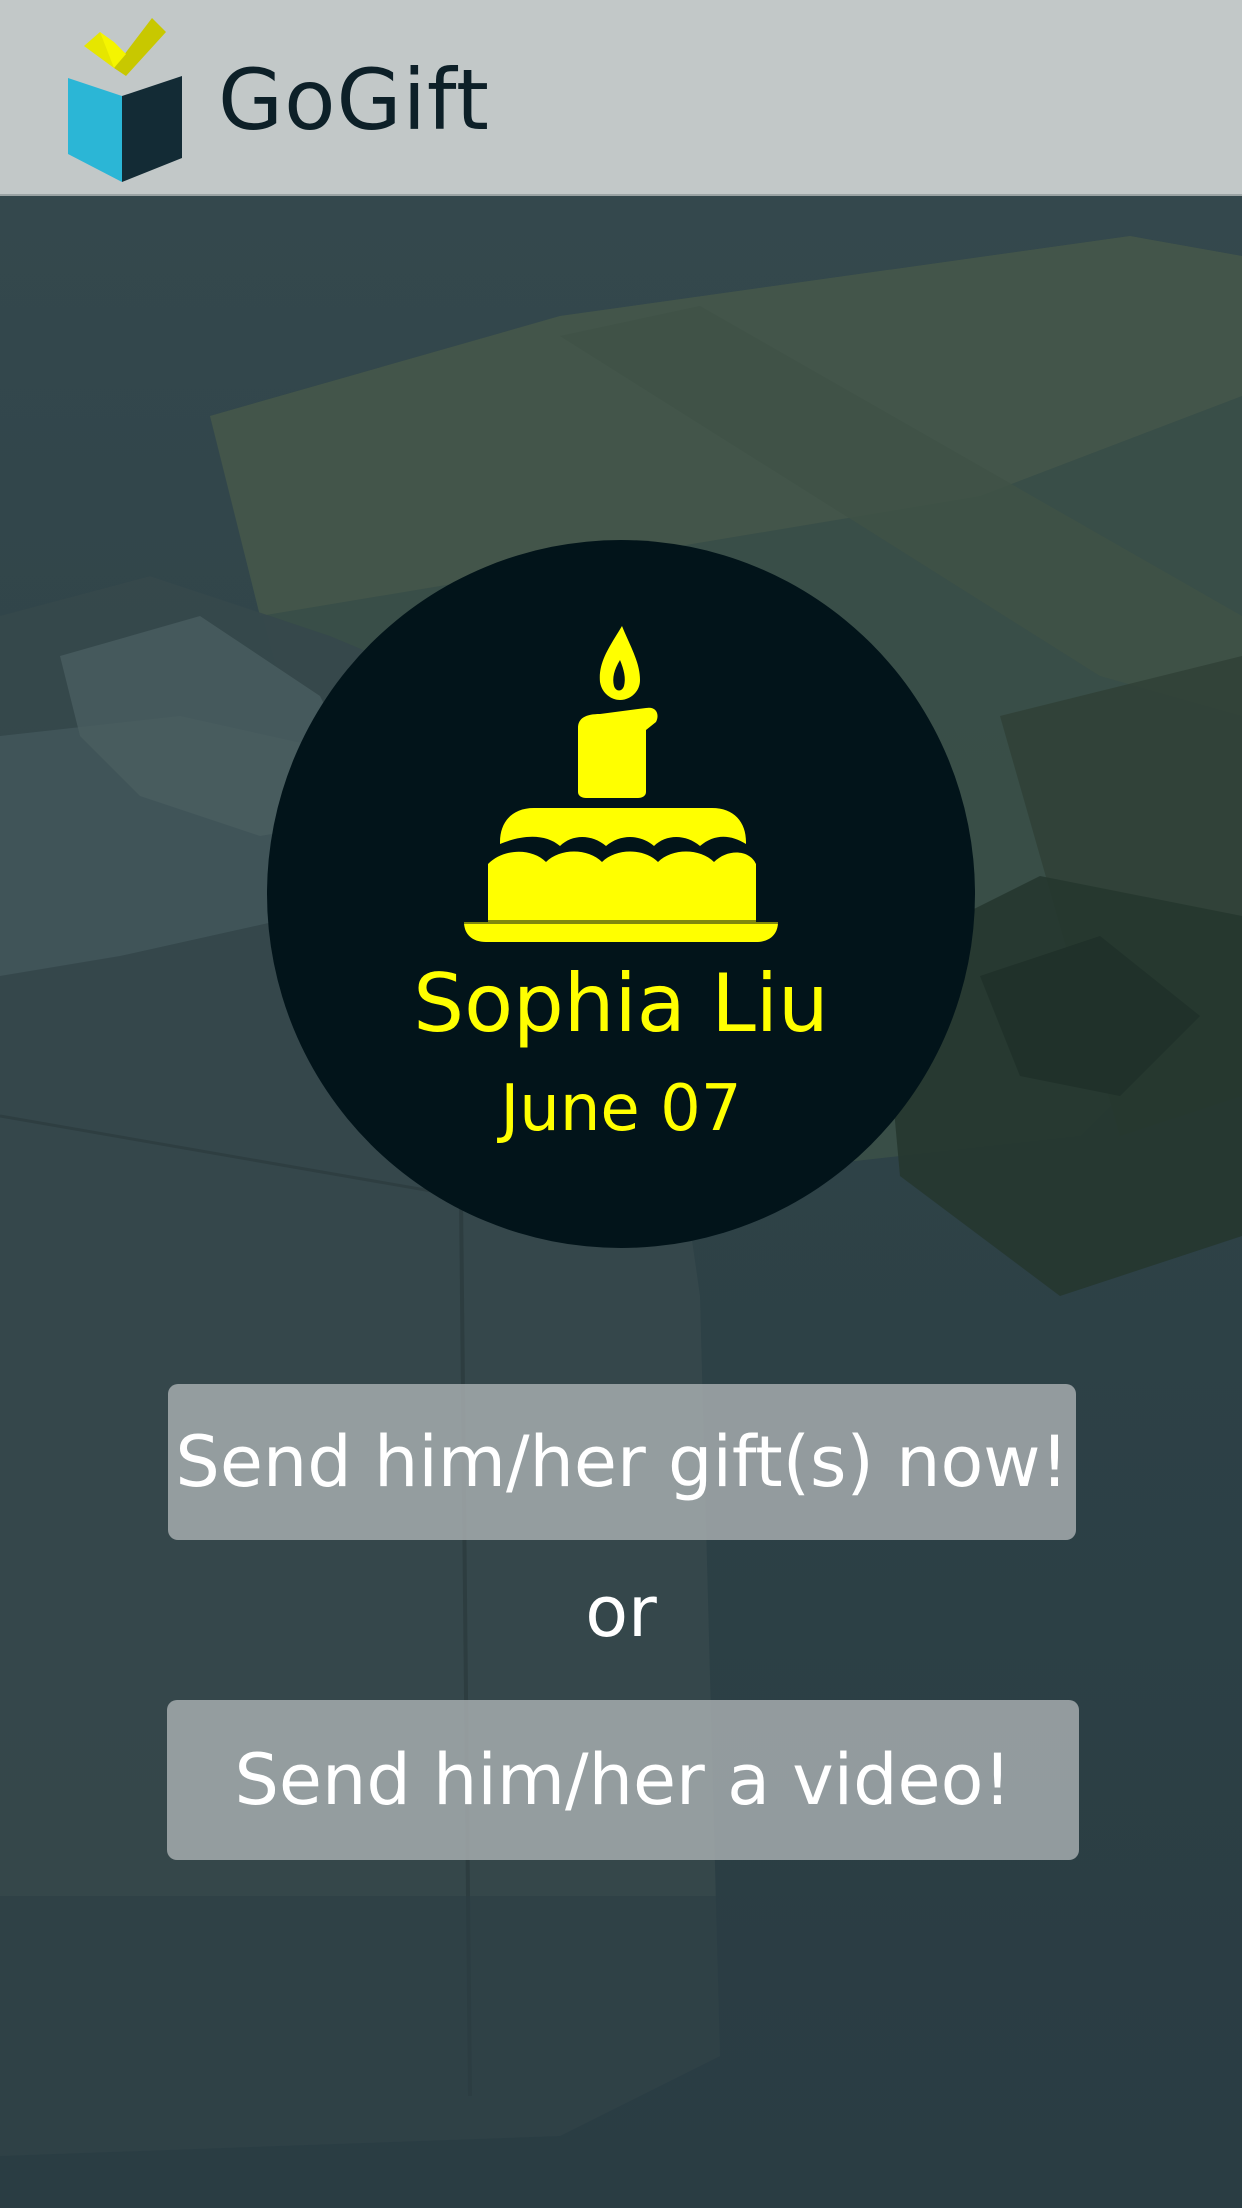 The image size is (1242, 2208). Describe the element at coordinates (354, 100) in the screenshot. I see `app-name: GoGift` at that location.